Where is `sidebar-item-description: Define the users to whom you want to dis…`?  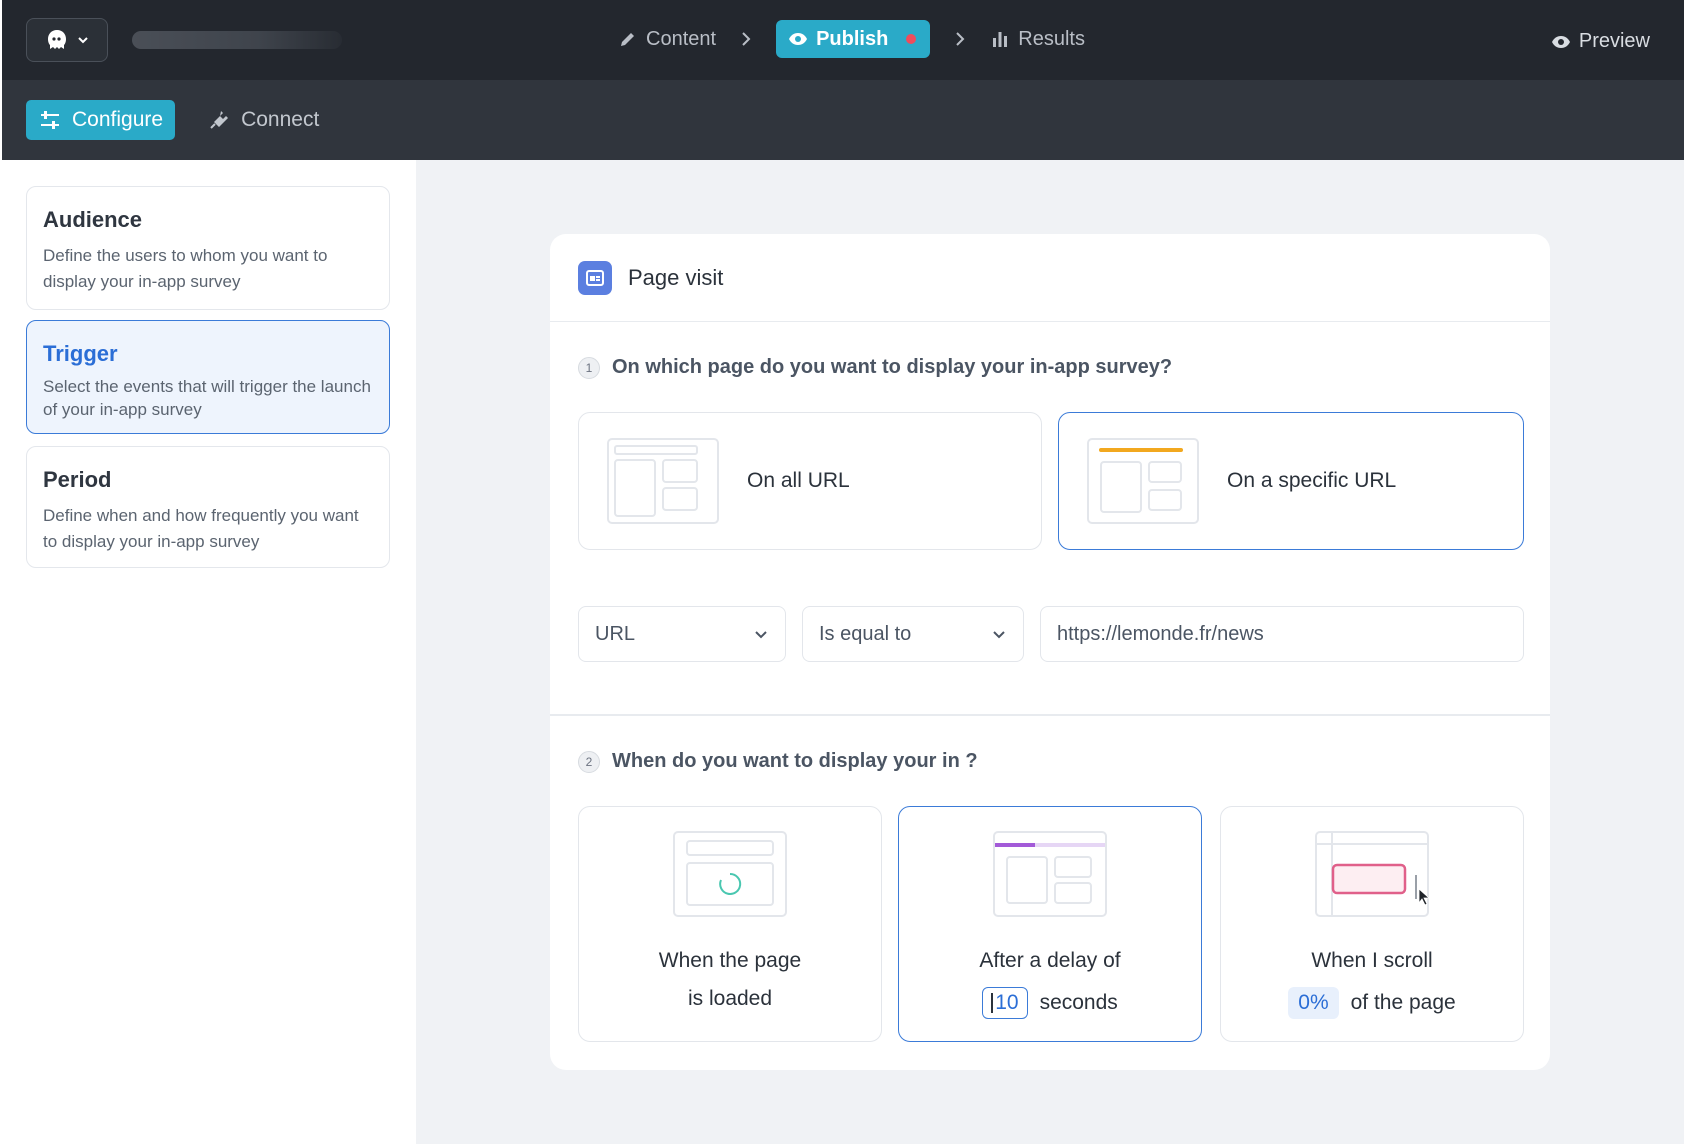
sidebar-item-description: Define the users to whom you want to dis… is located at coordinates (185, 268).